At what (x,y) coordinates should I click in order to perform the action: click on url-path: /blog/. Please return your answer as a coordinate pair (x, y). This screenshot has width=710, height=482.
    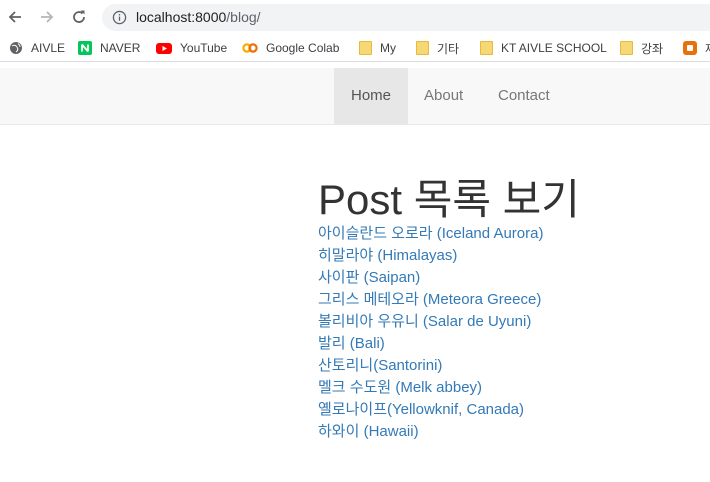
    Looking at the image, I should click on (243, 17).